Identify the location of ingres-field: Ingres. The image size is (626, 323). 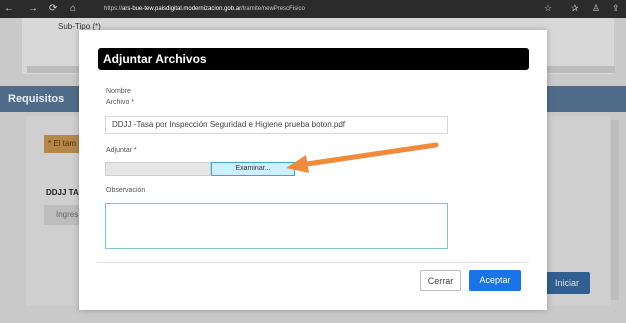
(64, 215).